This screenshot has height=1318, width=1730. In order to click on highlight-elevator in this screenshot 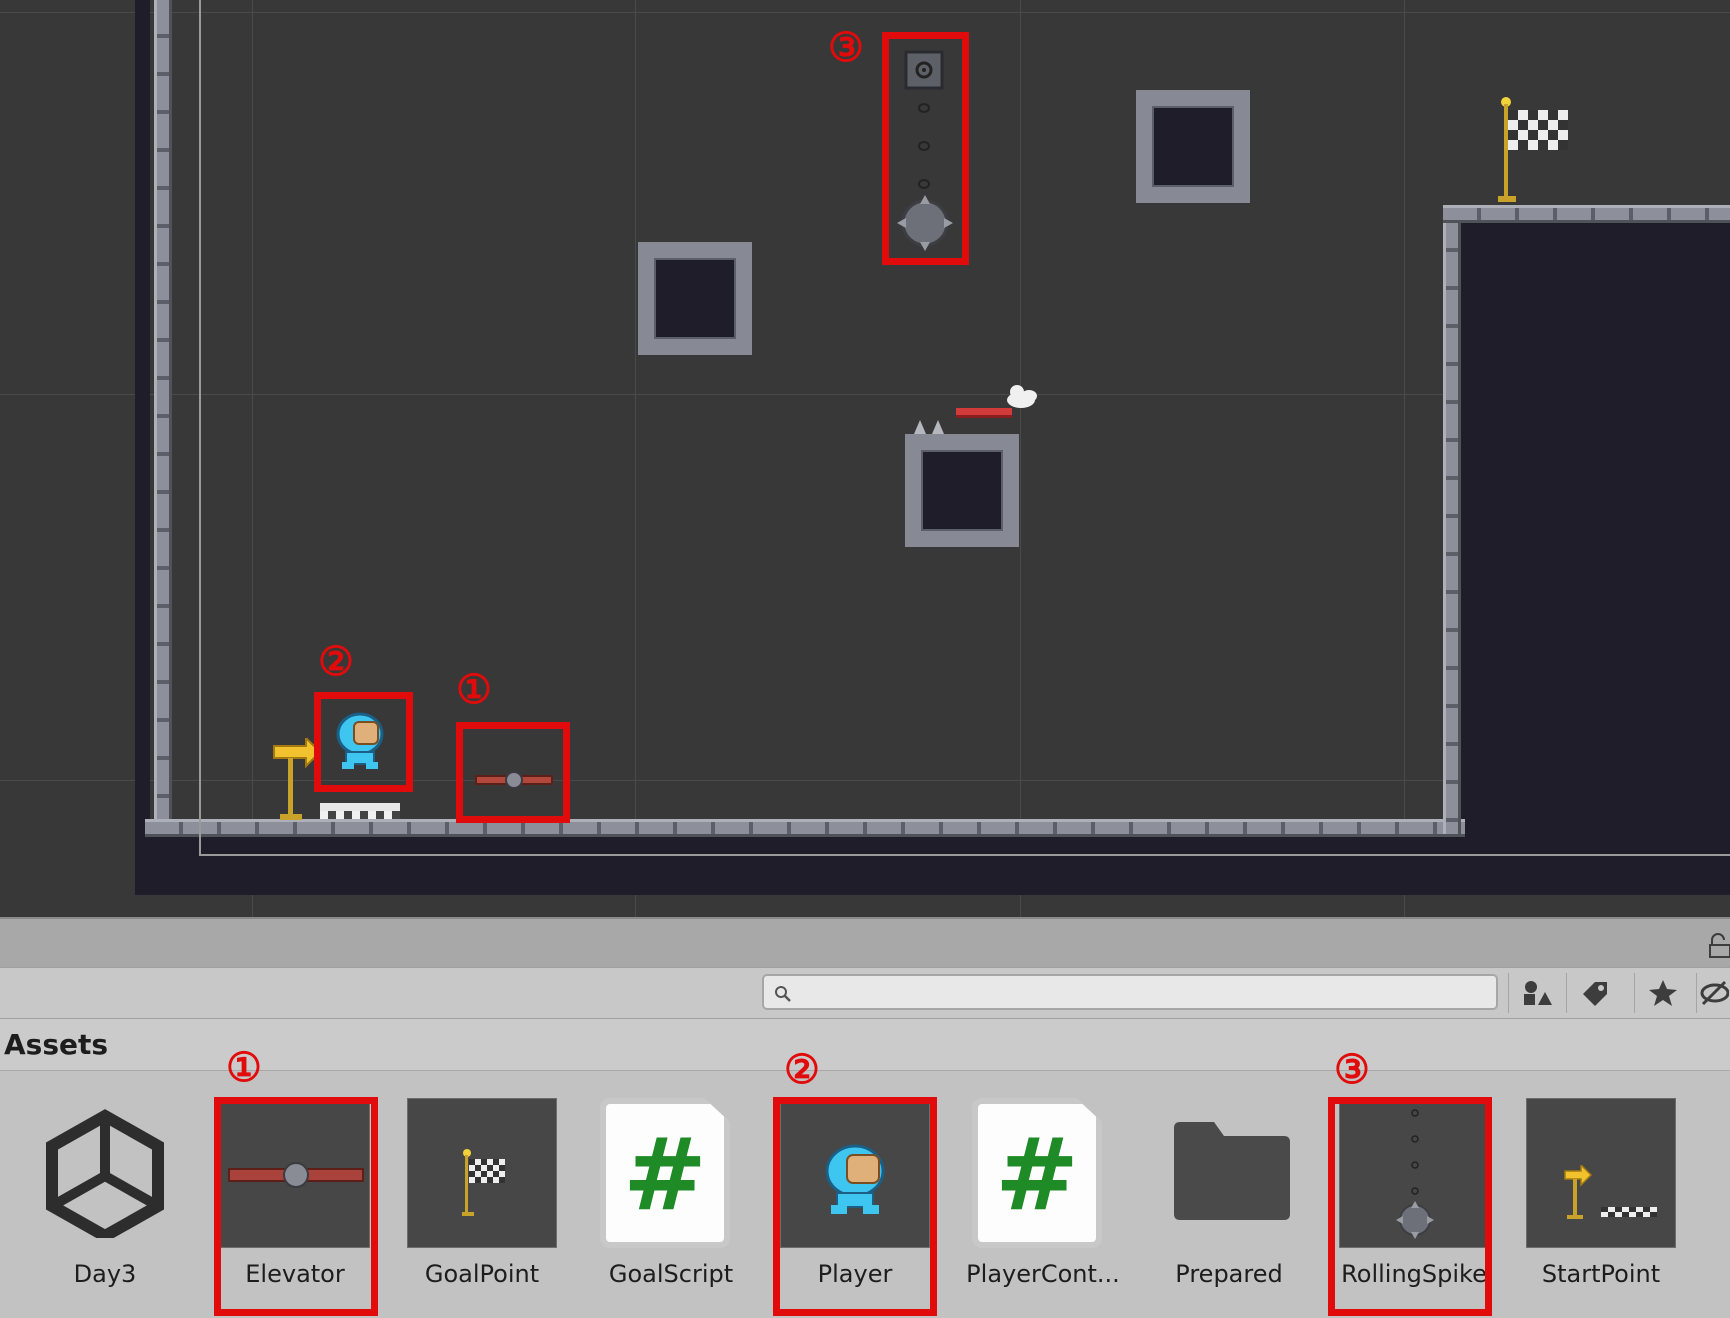, I will do `click(513, 772)`.